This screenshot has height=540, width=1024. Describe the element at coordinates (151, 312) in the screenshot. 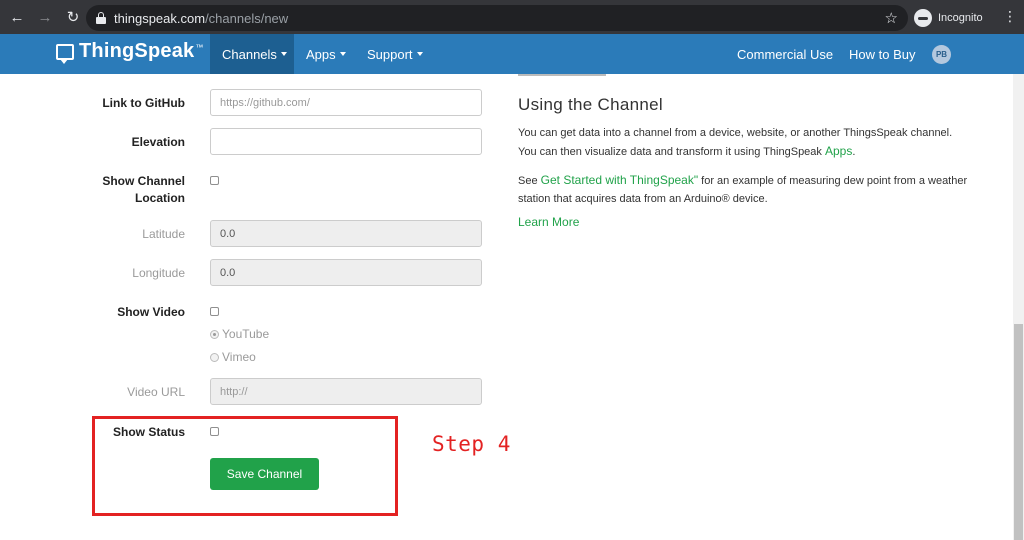

I see `show-video-label: Show Video` at that location.